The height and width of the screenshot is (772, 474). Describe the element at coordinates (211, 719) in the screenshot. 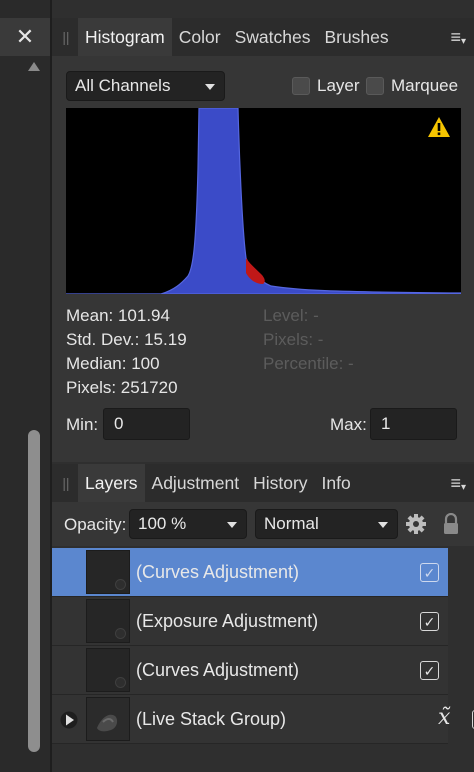

I see `layer-name: (Live Stack Group)` at that location.